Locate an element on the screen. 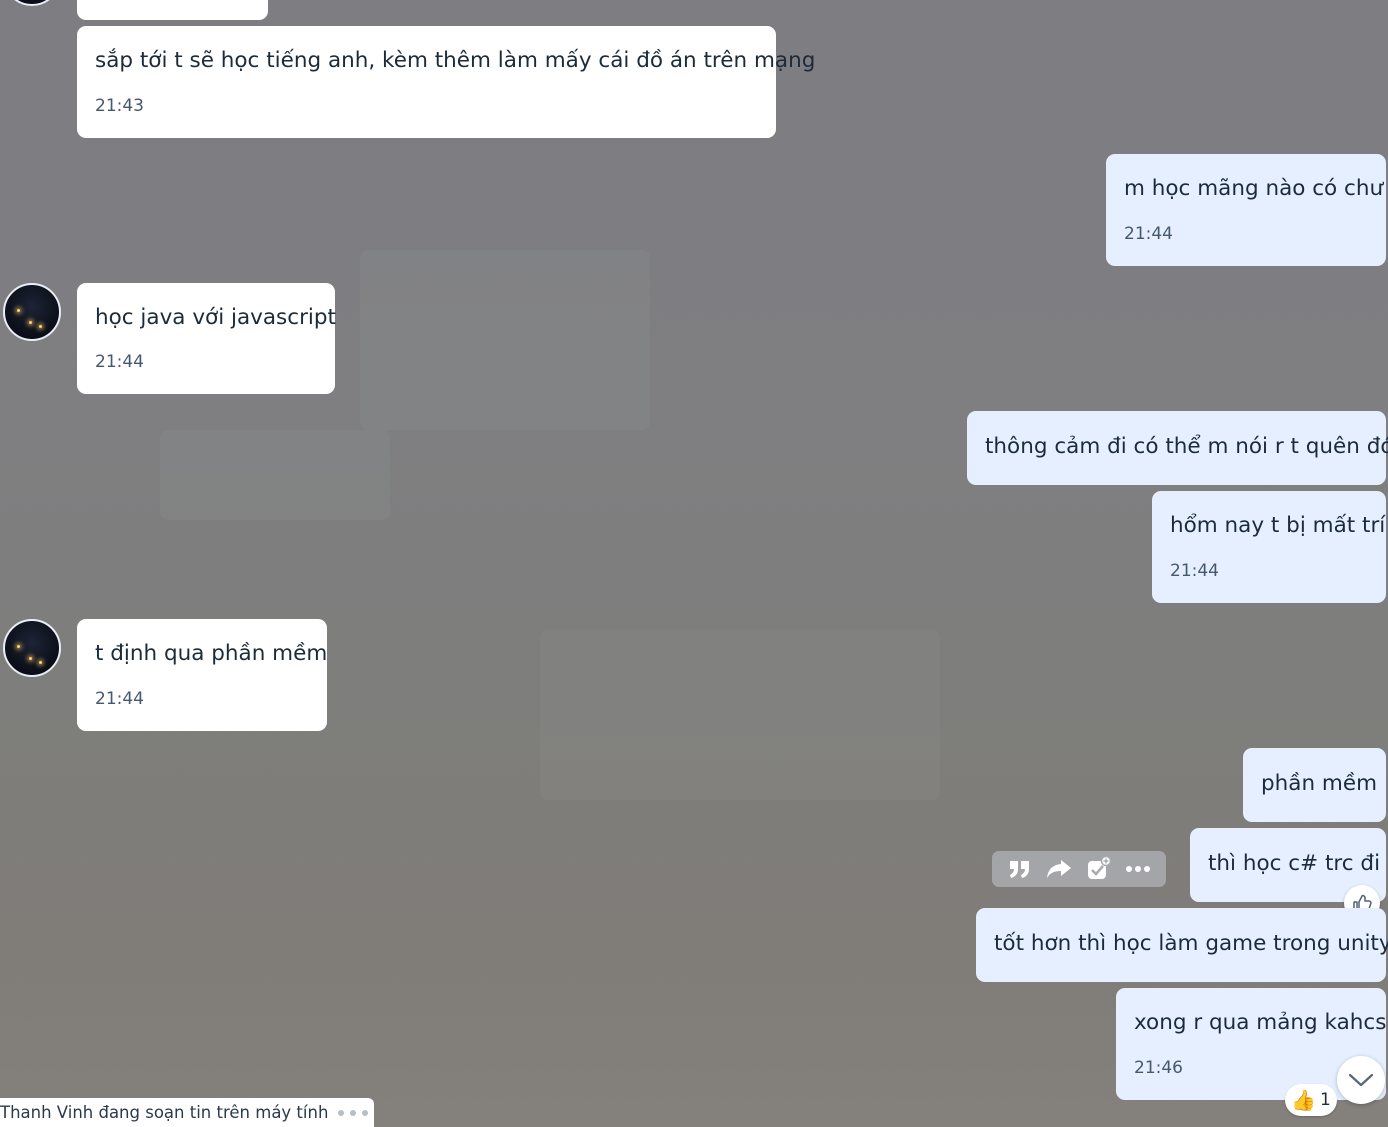 The image size is (1388, 1127). quote-icon is located at coordinates (1019, 869).